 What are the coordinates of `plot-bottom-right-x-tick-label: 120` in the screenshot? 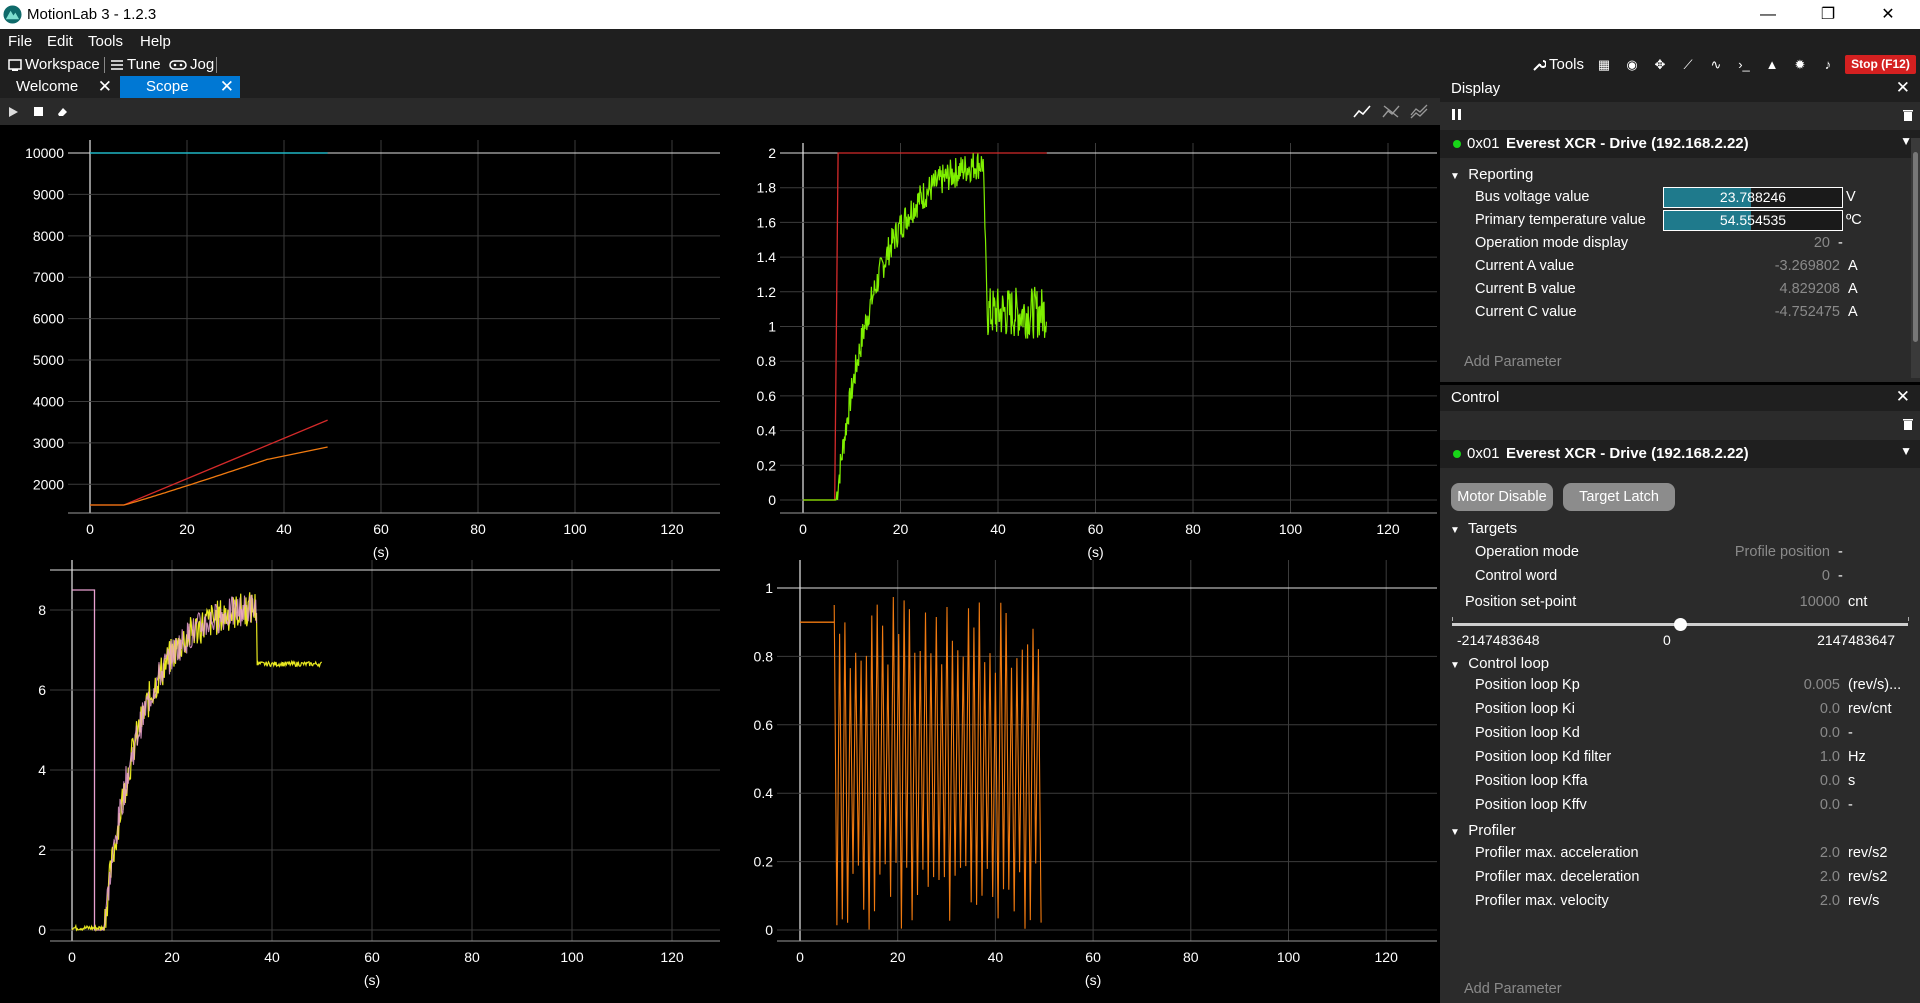 It's located at (1387, 957).